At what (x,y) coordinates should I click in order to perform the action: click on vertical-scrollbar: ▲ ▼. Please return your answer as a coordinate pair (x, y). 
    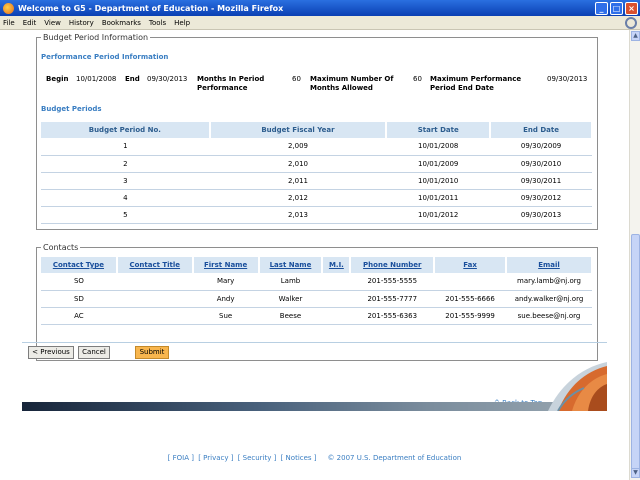
    Looking at the image, I should click on (634, 255).